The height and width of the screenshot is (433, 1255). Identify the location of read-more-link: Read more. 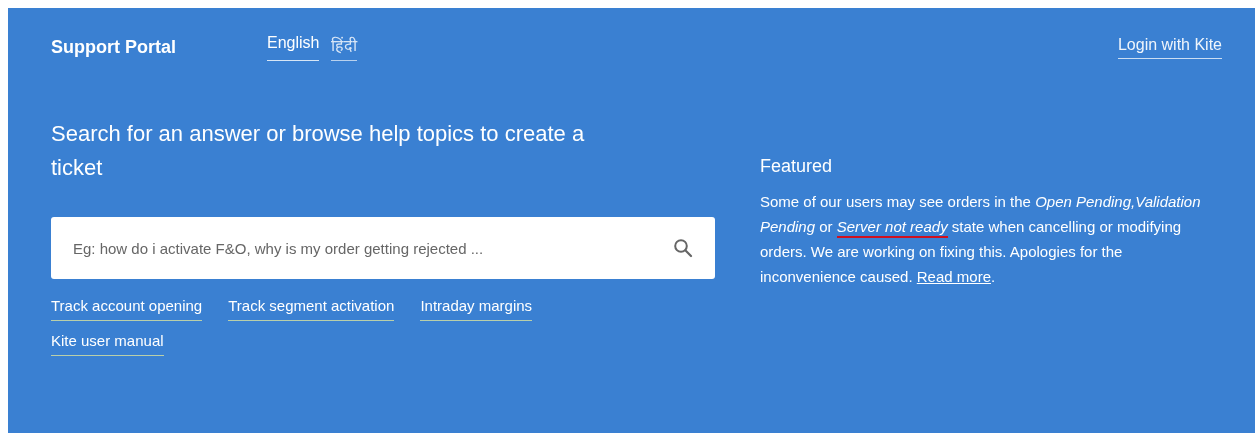
(953, 276).